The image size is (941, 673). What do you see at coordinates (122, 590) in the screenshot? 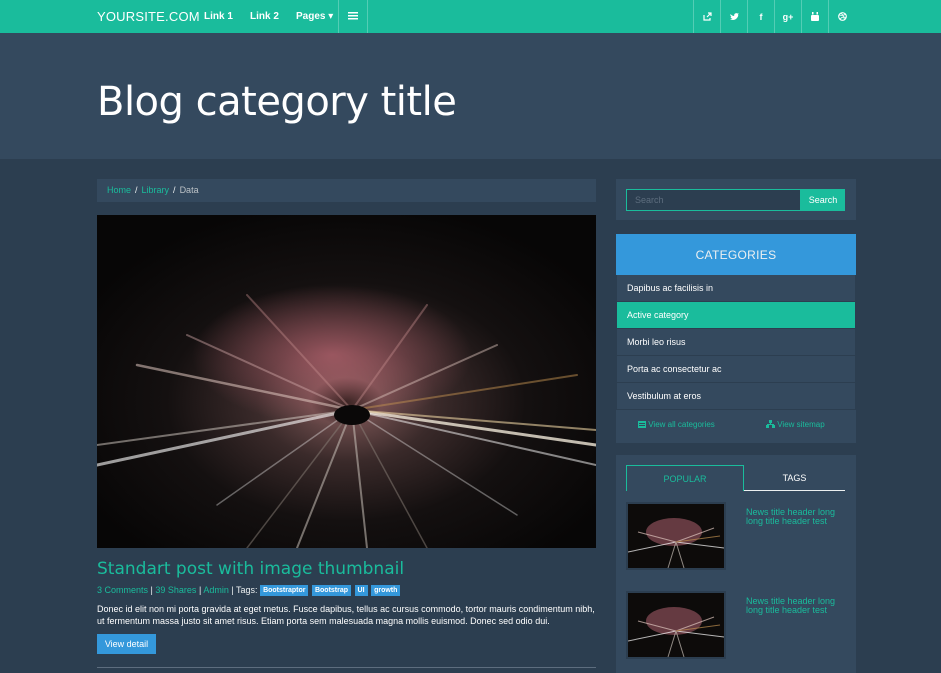
I see `comments-link: 3 Comments` at bounding box center [122, 590].